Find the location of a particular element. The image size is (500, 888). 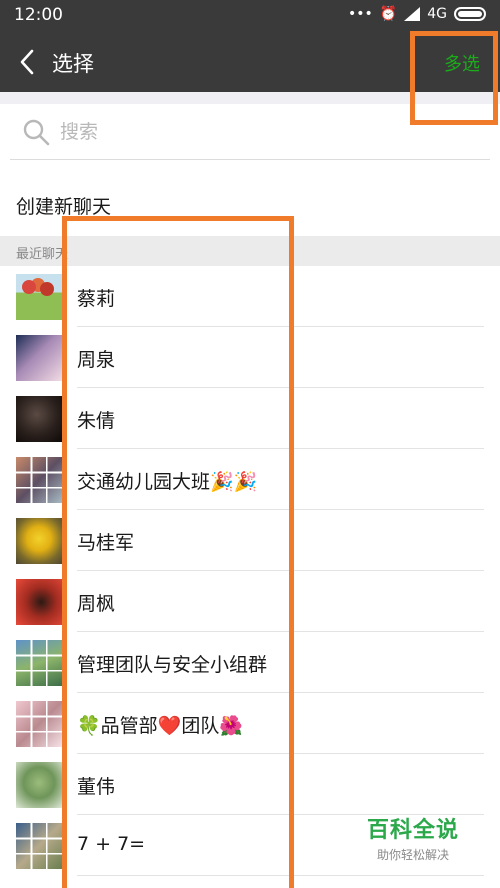

search-icon is located at coordinates (36, 132).